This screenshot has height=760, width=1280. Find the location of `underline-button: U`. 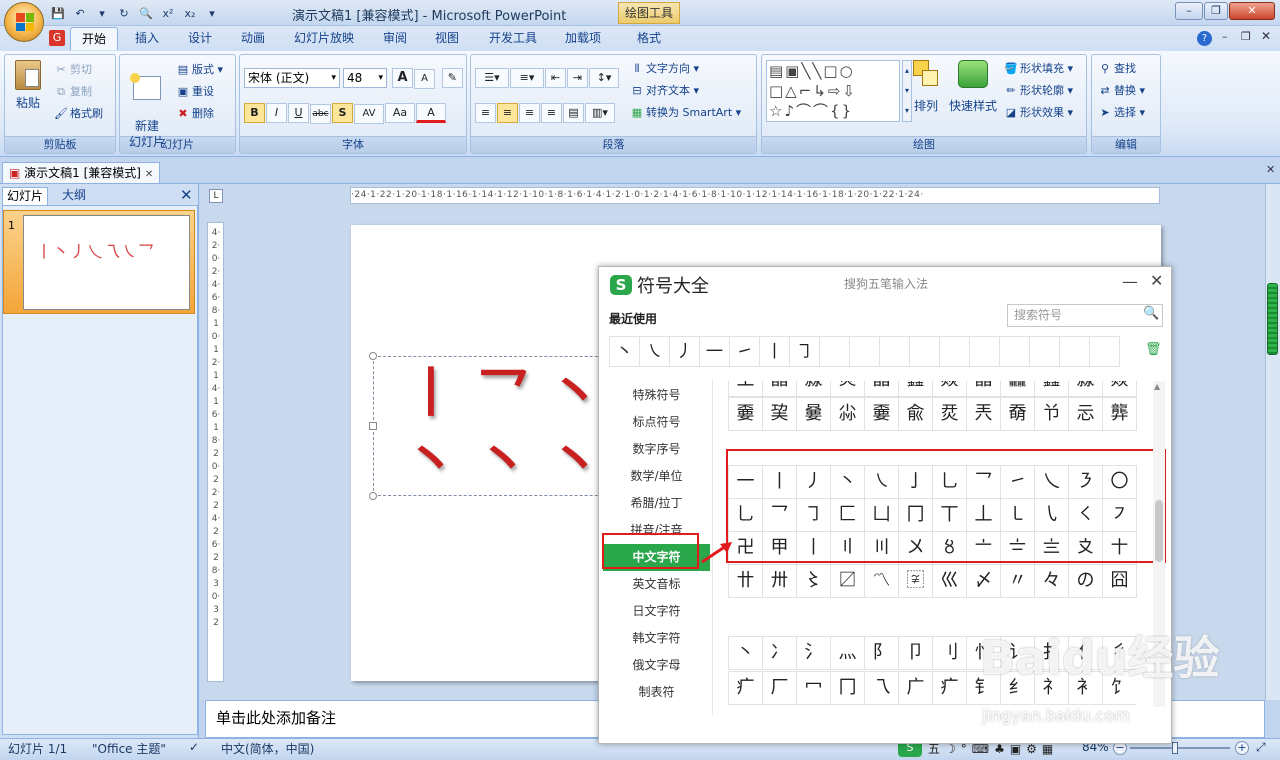

underline-button: U is located at coordinates (298, 113).